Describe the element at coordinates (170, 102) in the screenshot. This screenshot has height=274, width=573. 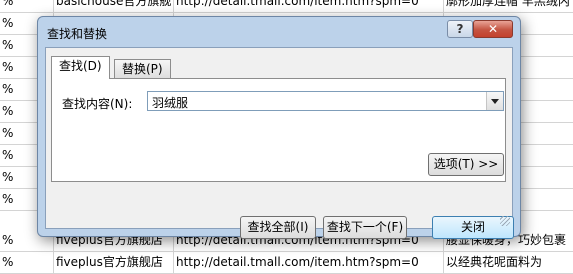
I see `find-what-input: 羽绒服` at that location.